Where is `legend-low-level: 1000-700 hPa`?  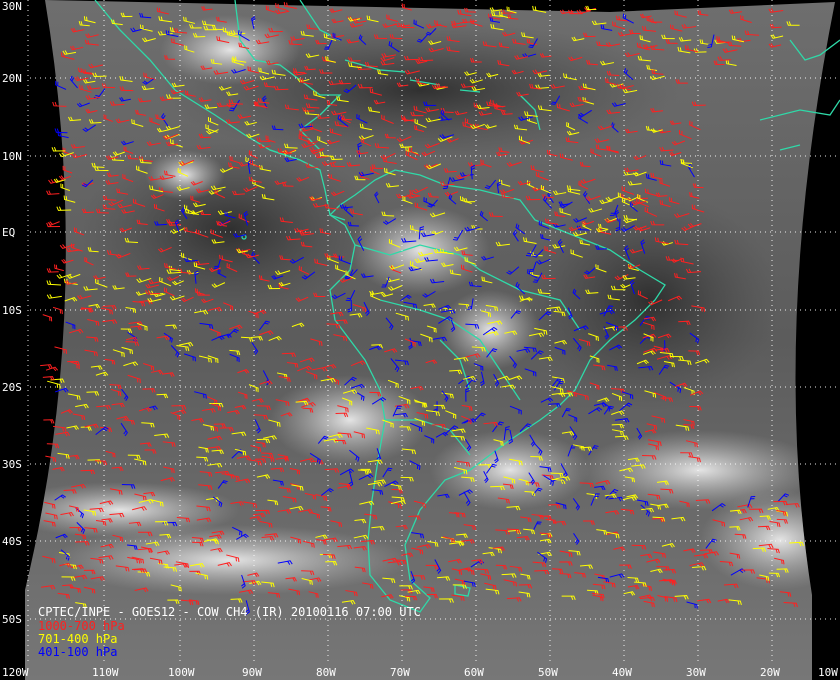
legend-low-level: 1000-700 hPa is located at coordinates (81, 626).